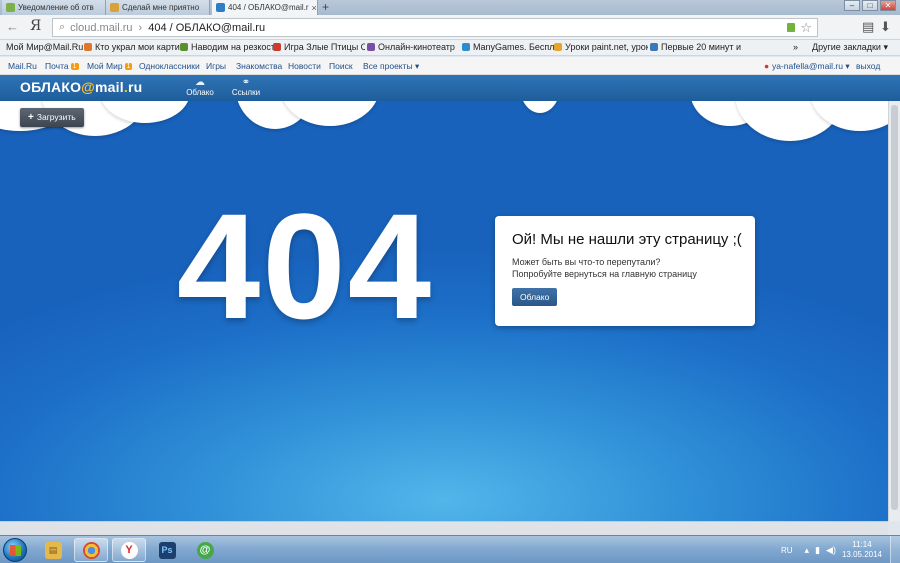 This screenshot has width=900, height=563. What do you see at coordinates (35, 26) in the screenshot?
I see `yandex-logo-button: Я` at bounding box center [35, 26].